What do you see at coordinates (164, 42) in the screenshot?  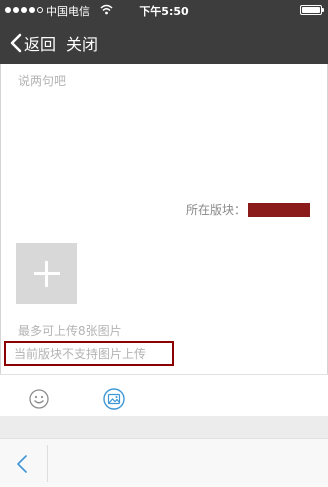 I see `navigation-bar: 返回 关闭` at bounding box center [164, 42].